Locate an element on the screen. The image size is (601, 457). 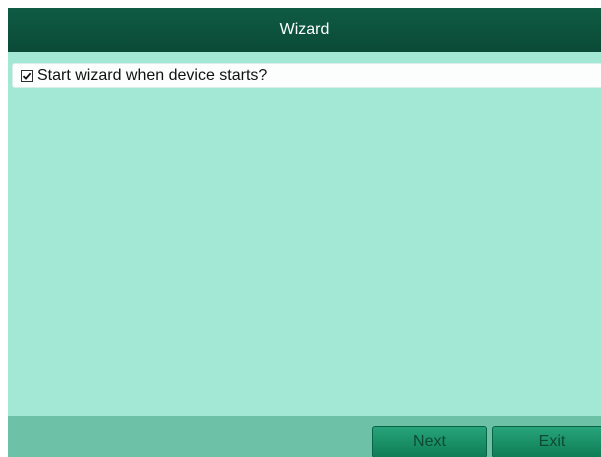
footer-bar: Next Exit is located at coordinates (304, 436).